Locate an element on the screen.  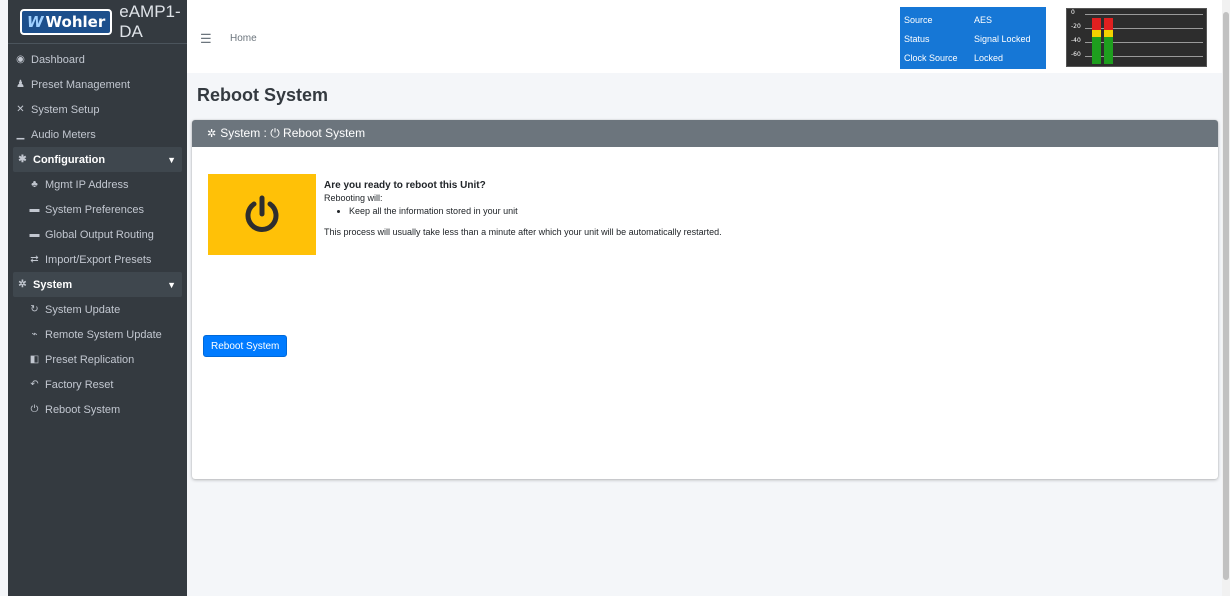
sidebar-item-system-setup: ✕ System Setup is located at coordinates (97, 109).